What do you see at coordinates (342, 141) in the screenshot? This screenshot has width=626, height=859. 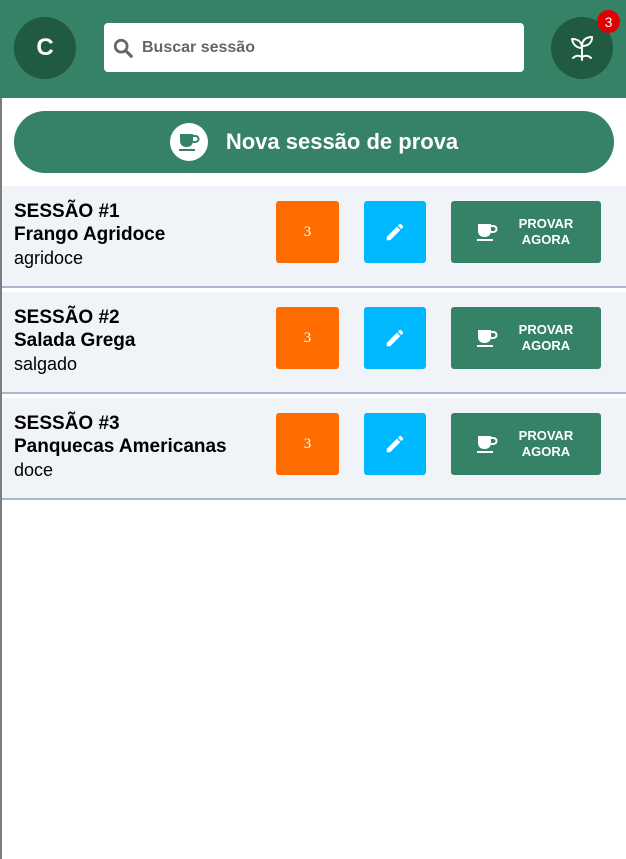 I see `new-session-label: Nova sessão de prova` at bounding box center [342, 141].